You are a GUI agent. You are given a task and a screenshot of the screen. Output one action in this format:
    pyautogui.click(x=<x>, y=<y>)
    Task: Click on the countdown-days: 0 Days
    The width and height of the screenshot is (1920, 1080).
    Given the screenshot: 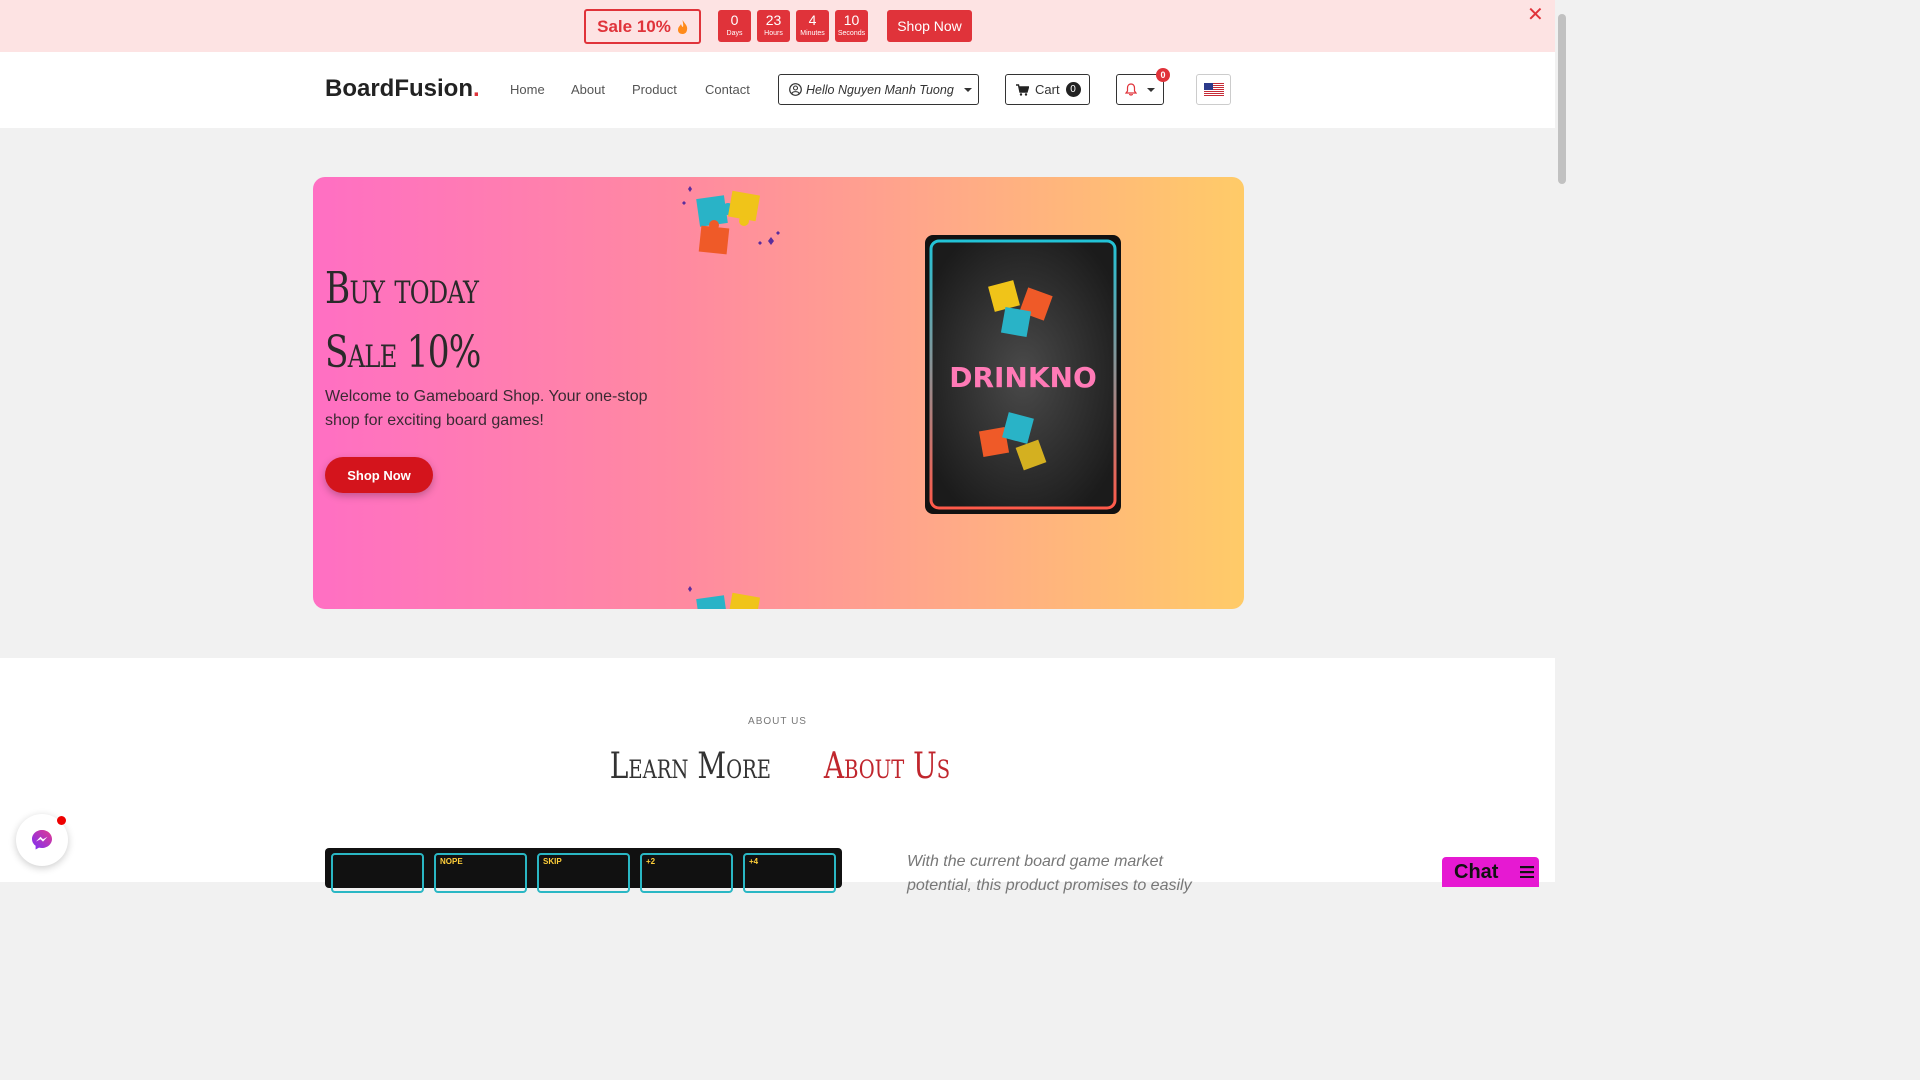 What is the action you would take?
    pyautogui.click(x=734, y=26)
    